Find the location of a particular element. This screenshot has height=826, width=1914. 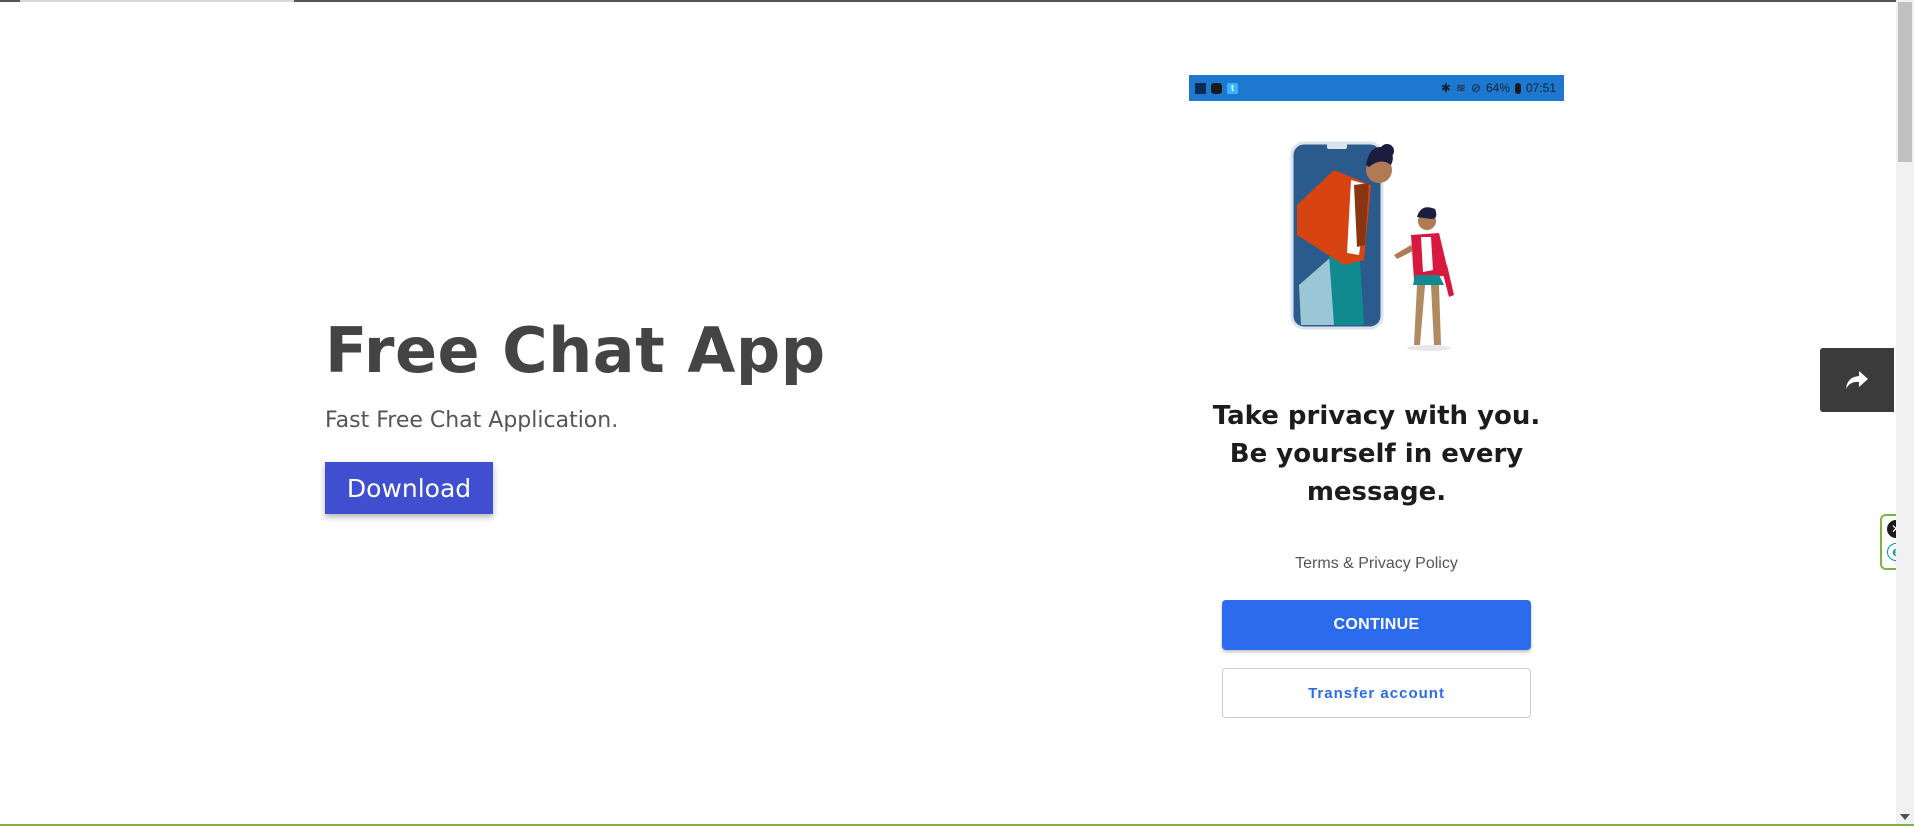

heading-line: Be yourself in every is located at coordinates (1376, 454).